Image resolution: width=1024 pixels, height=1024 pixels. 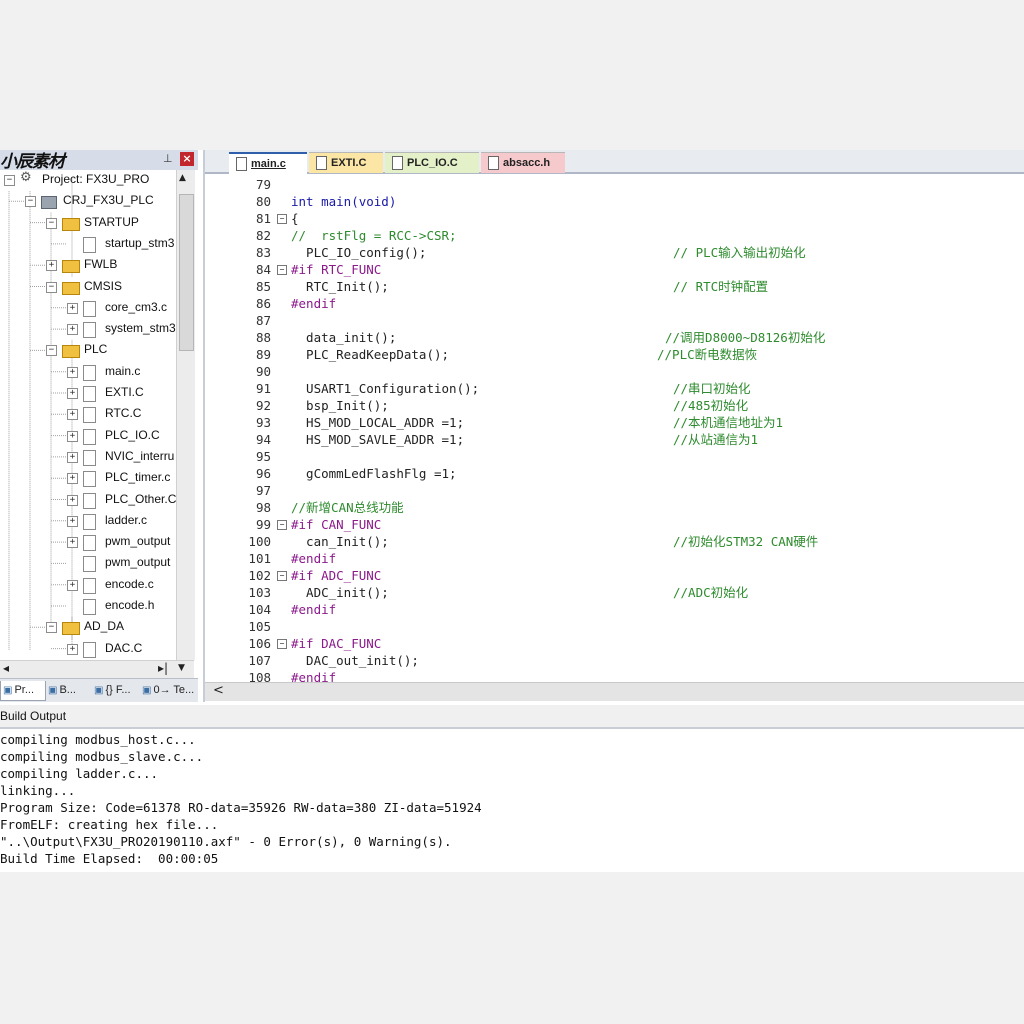 I want to click on code-text: can_Init();, so click(x=340, y=541).